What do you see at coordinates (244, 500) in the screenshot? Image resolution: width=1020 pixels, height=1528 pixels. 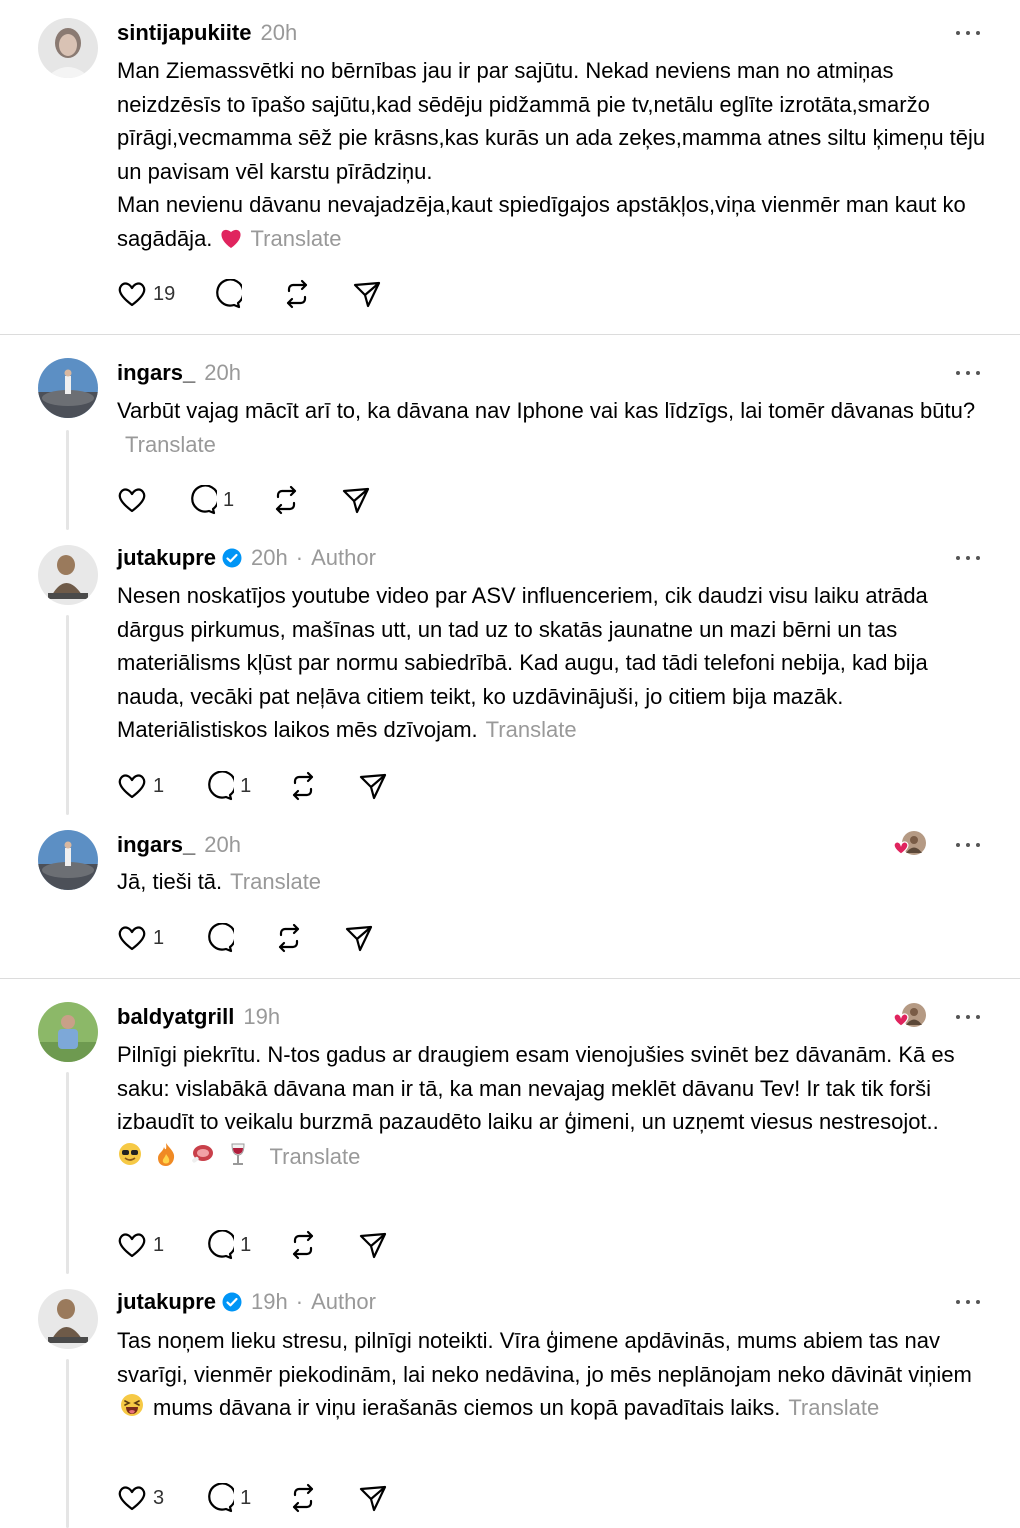 I see `action-bar: 1` at bounding box center [244, 500].